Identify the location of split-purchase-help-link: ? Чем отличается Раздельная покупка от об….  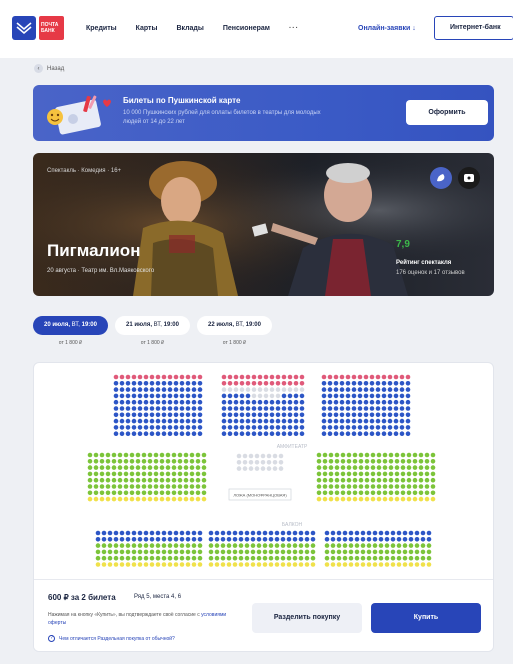
(111, 638).